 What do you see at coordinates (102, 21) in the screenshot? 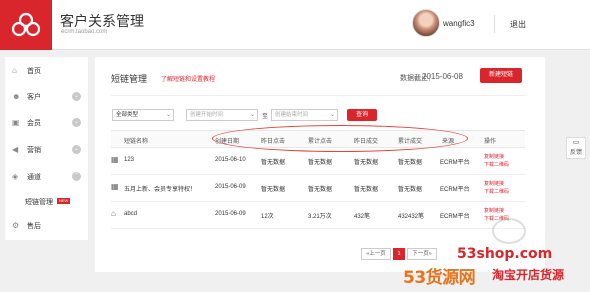
I see `app-title: 客户关系管理` at bounding box center [102, 21].